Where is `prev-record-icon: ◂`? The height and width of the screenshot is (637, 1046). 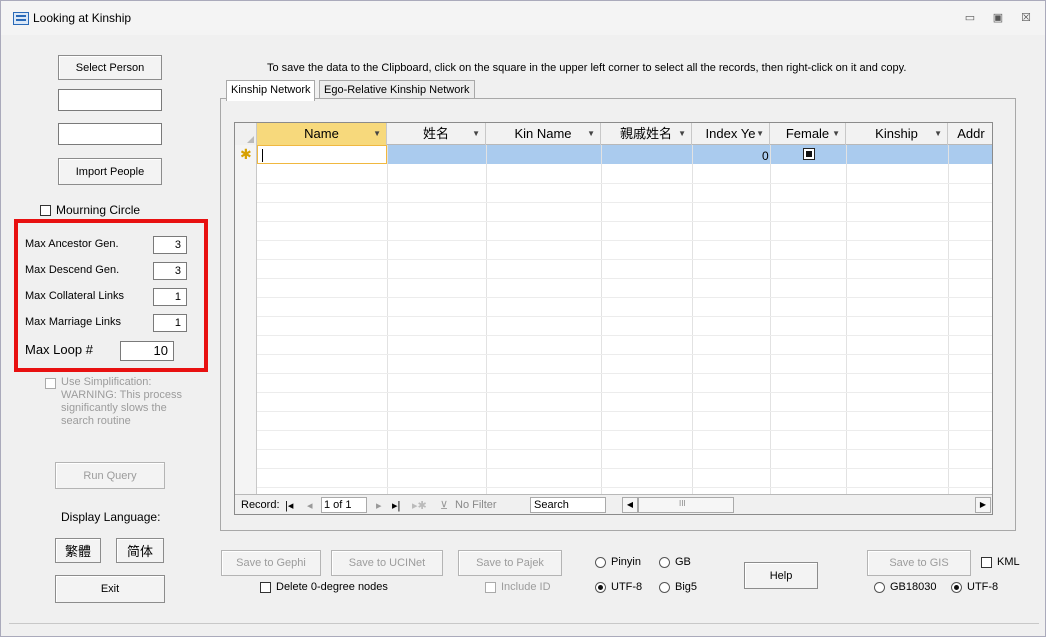 prev-record-icon: ◂ is located at coordinates (310, 505).